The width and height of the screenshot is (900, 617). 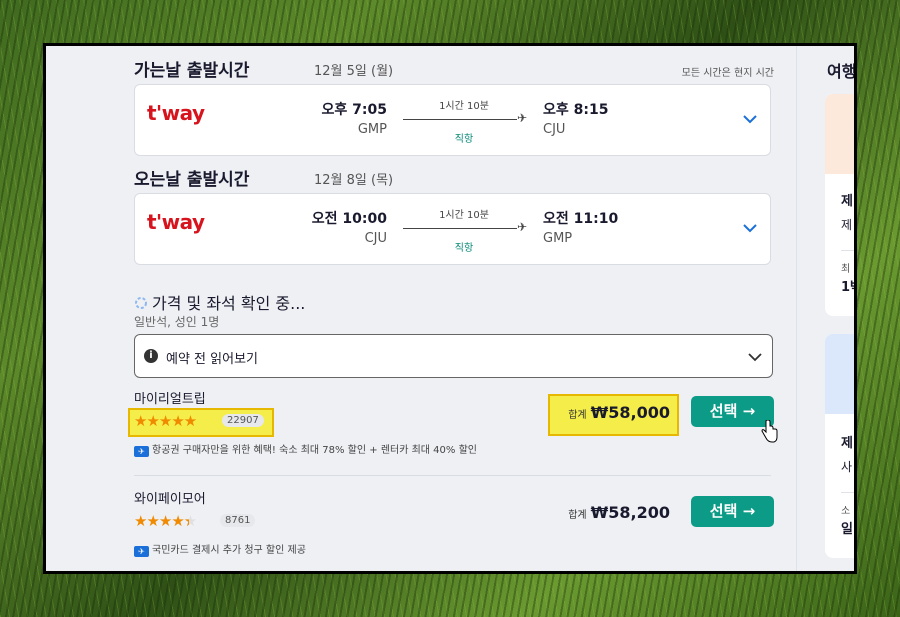 What do you see at coordinates (847, 467) in the screenshot?
I see `card-subtitle: 사` at bounding box center [847, 467].